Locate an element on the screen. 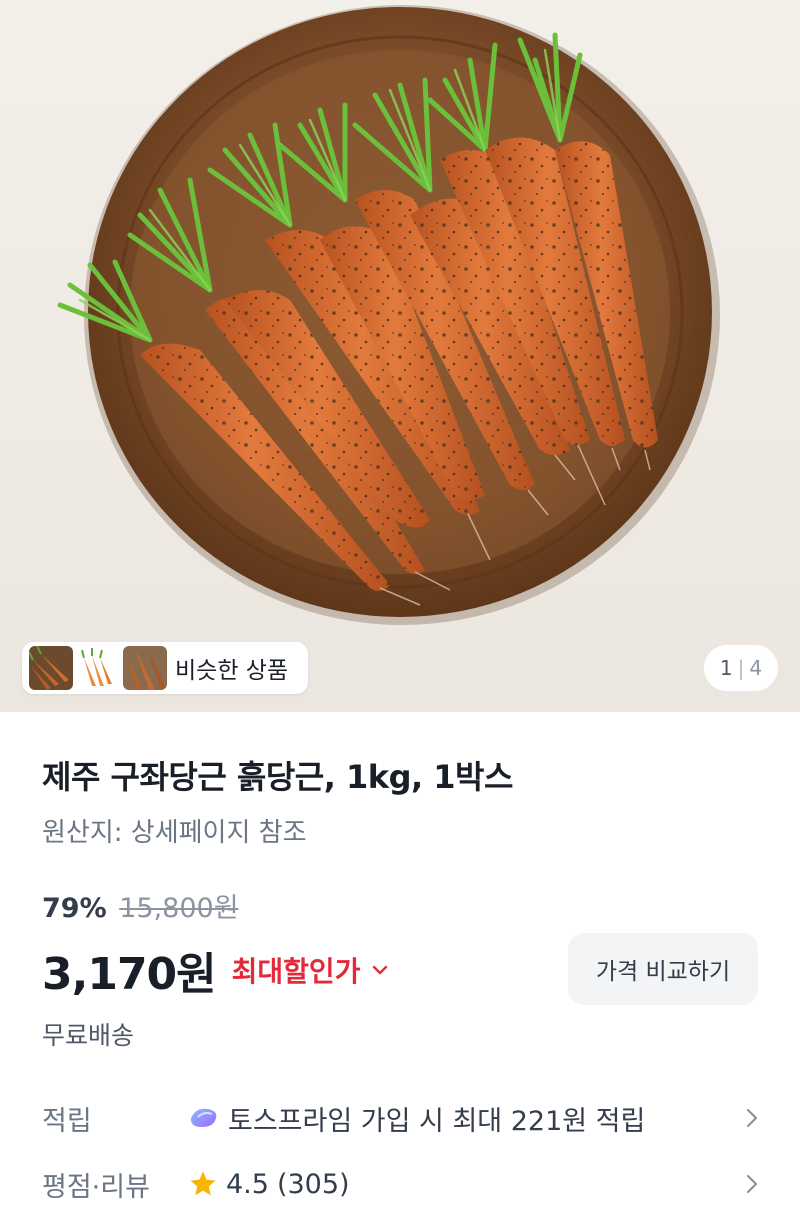  carrot-thumbnail-3-icon is located at coordinates (145, 668).